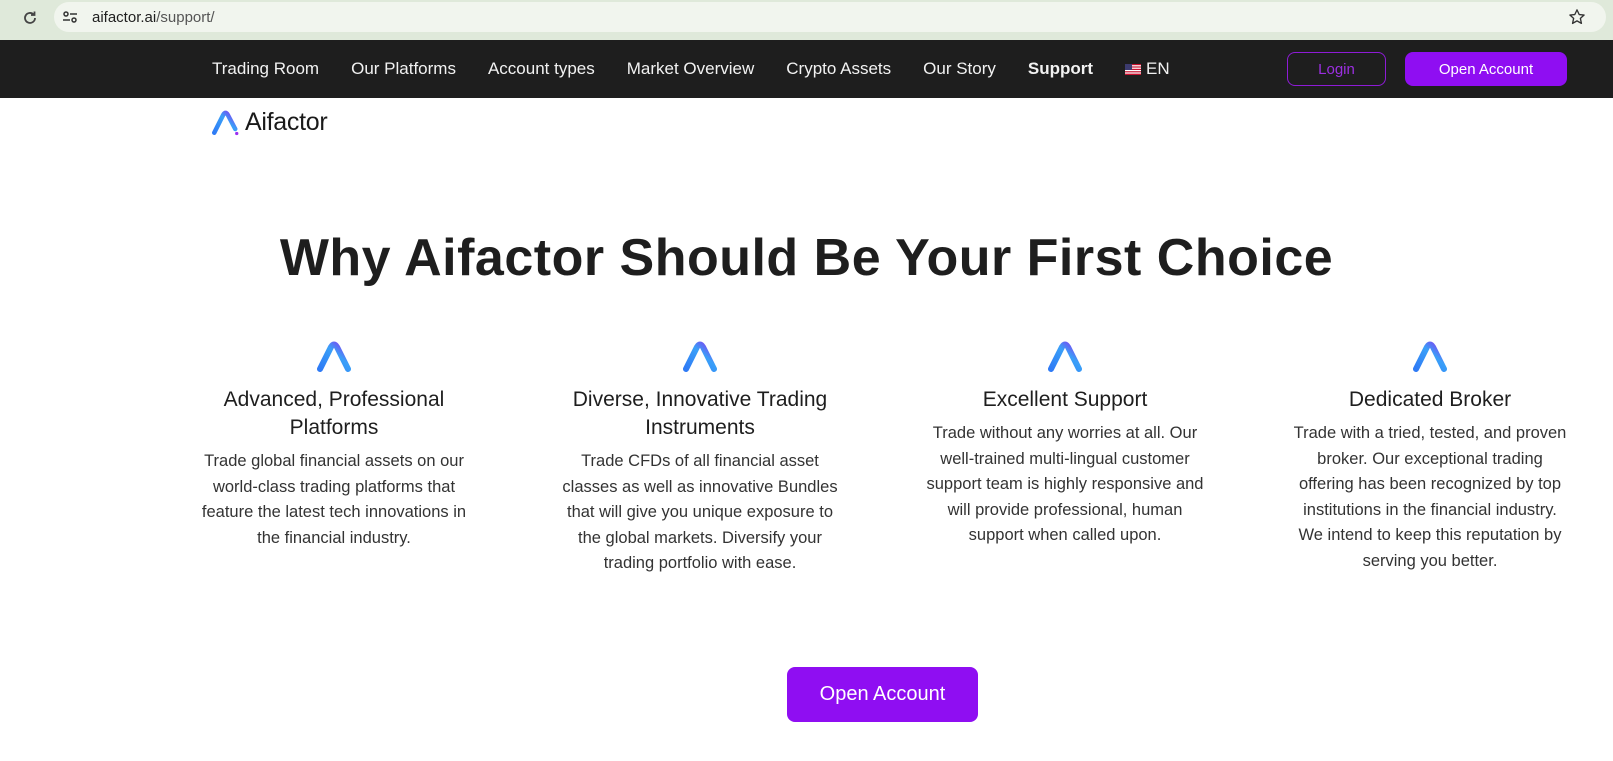 This screenshot has height=761, width=1613. I want to click on nav-link-our-story: Our Story, so click(959, 69).